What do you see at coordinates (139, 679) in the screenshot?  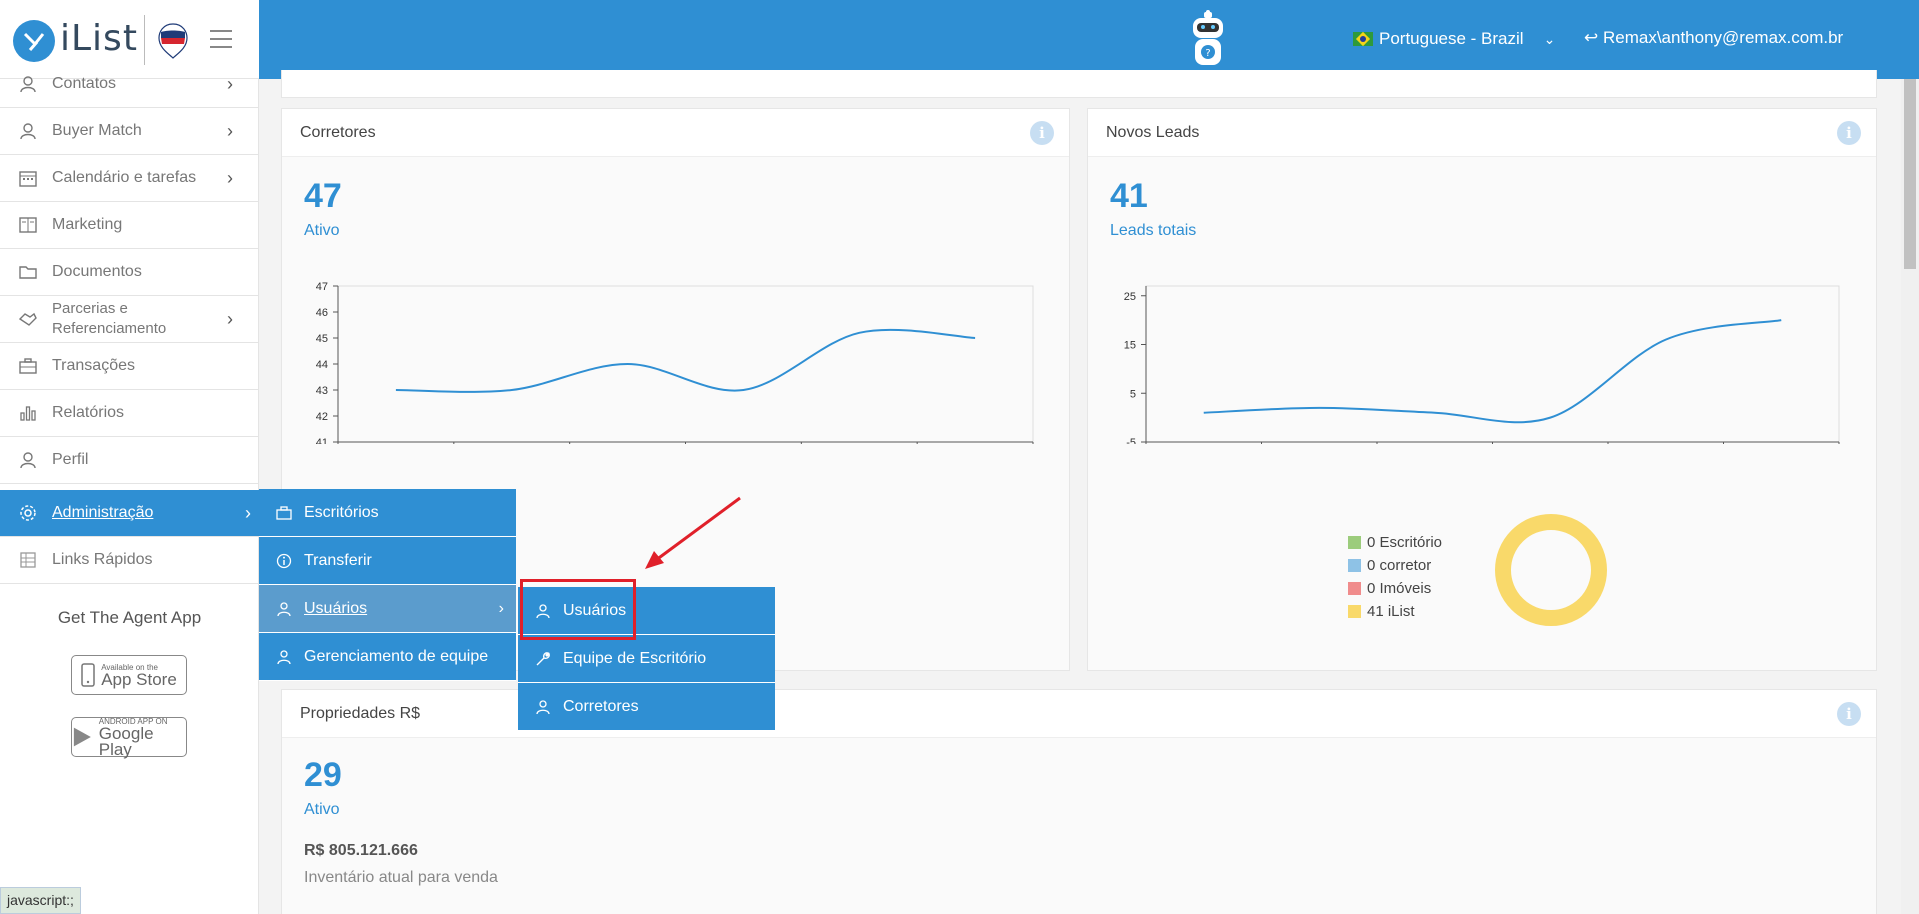 I see `app-store-big: App Store` at bounding box center [139, 679].